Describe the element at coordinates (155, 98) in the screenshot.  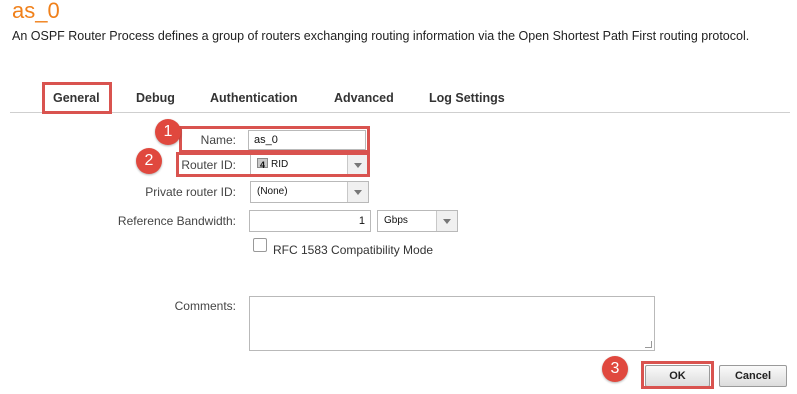
I see `tab-debug: Debug` at that location.